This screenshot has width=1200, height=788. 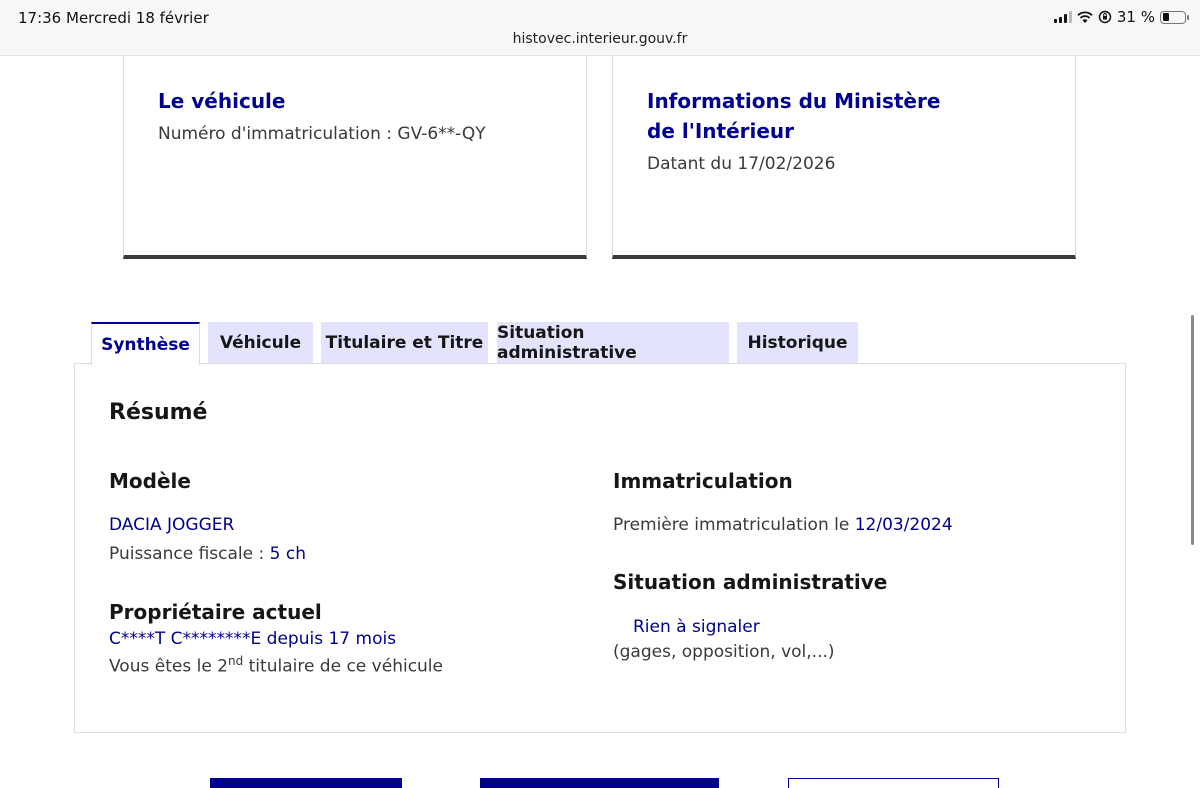 I want to click on first-registration: Première immatriculation le 12/03/2024, so click(x=783, y=525).